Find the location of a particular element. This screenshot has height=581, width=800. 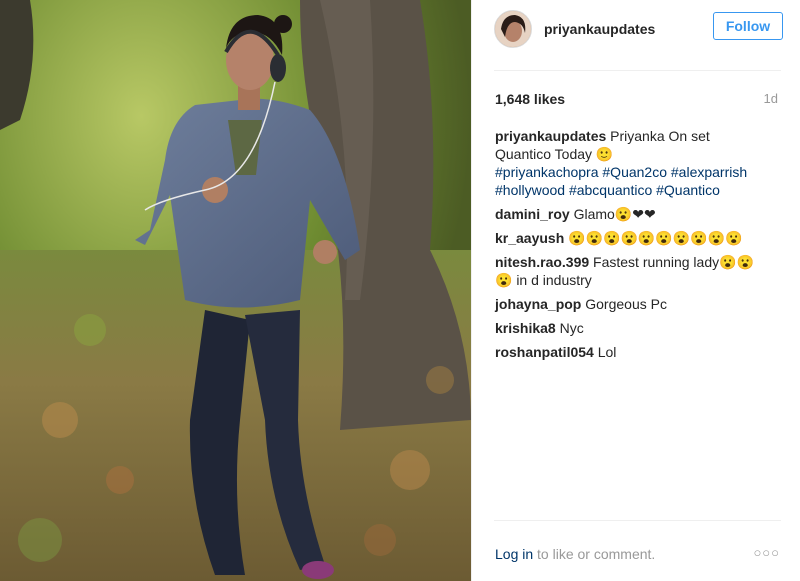

post-time: 1d is located at coordinates (771, 98).